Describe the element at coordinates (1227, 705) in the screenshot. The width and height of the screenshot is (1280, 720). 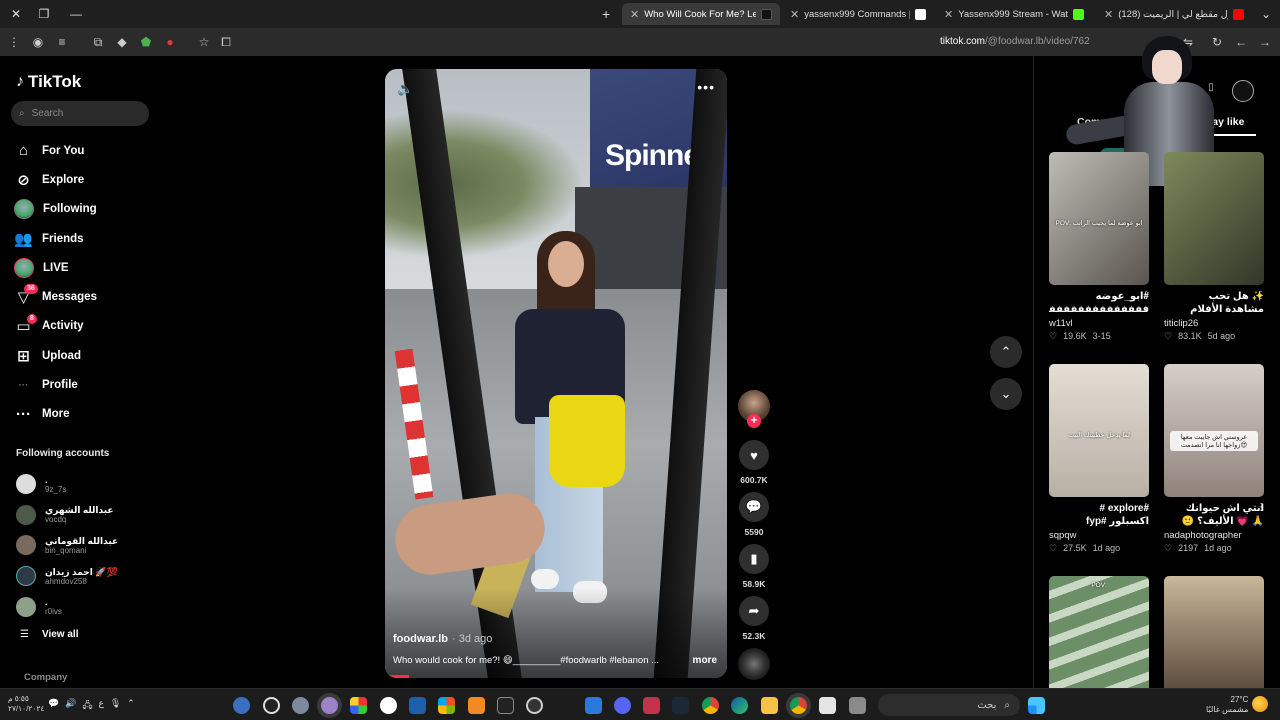
I see `weather-widget: 27°C مشمس غالبًا` at that location.